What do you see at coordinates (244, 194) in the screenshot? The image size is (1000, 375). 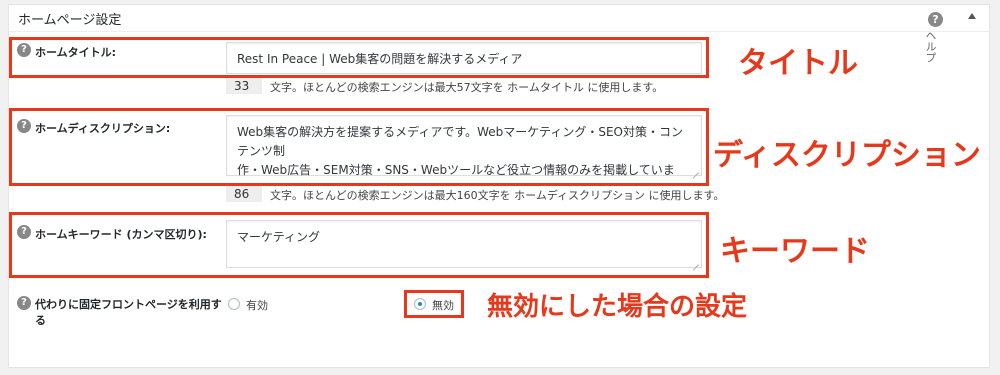 I see `description-char-count: 86` at bounding box center [244, 194].